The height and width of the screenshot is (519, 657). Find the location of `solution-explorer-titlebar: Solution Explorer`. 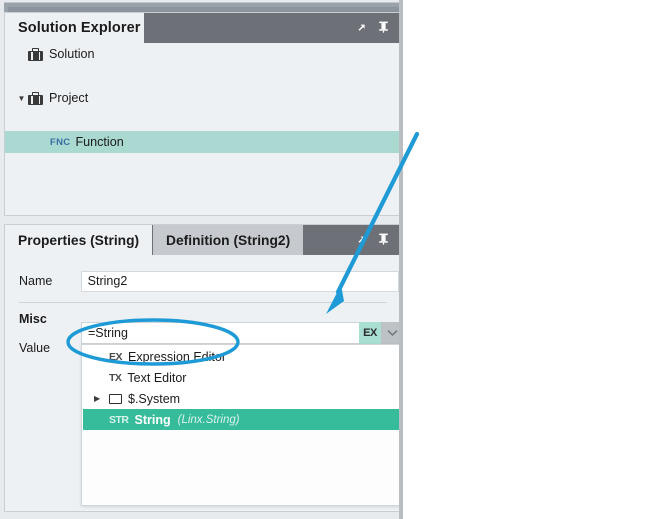

solution-explorer-titlebar: Solution Explorer is located at coordinates (202, 28).